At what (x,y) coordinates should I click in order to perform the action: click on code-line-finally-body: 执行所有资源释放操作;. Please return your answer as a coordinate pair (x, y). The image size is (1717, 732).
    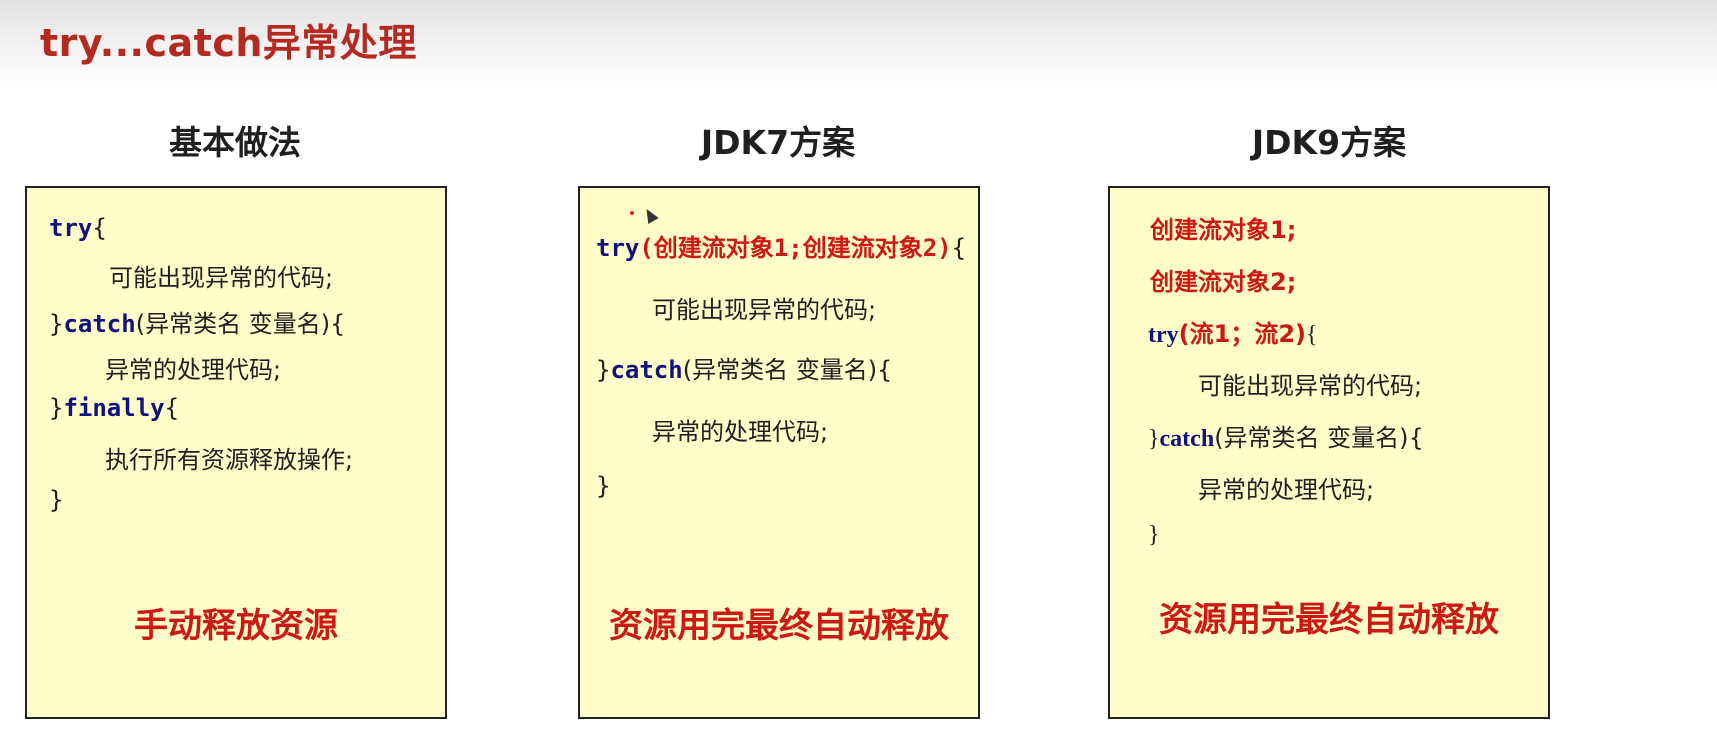
    Looking at the image, I should click on (229, 460).